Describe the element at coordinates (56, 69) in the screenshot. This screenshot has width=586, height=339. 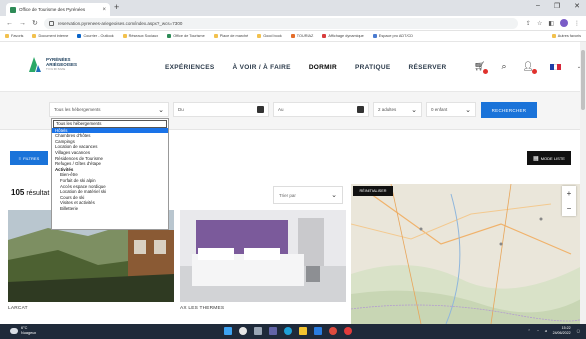
I see `logo-sub: TOURISME` at that location.